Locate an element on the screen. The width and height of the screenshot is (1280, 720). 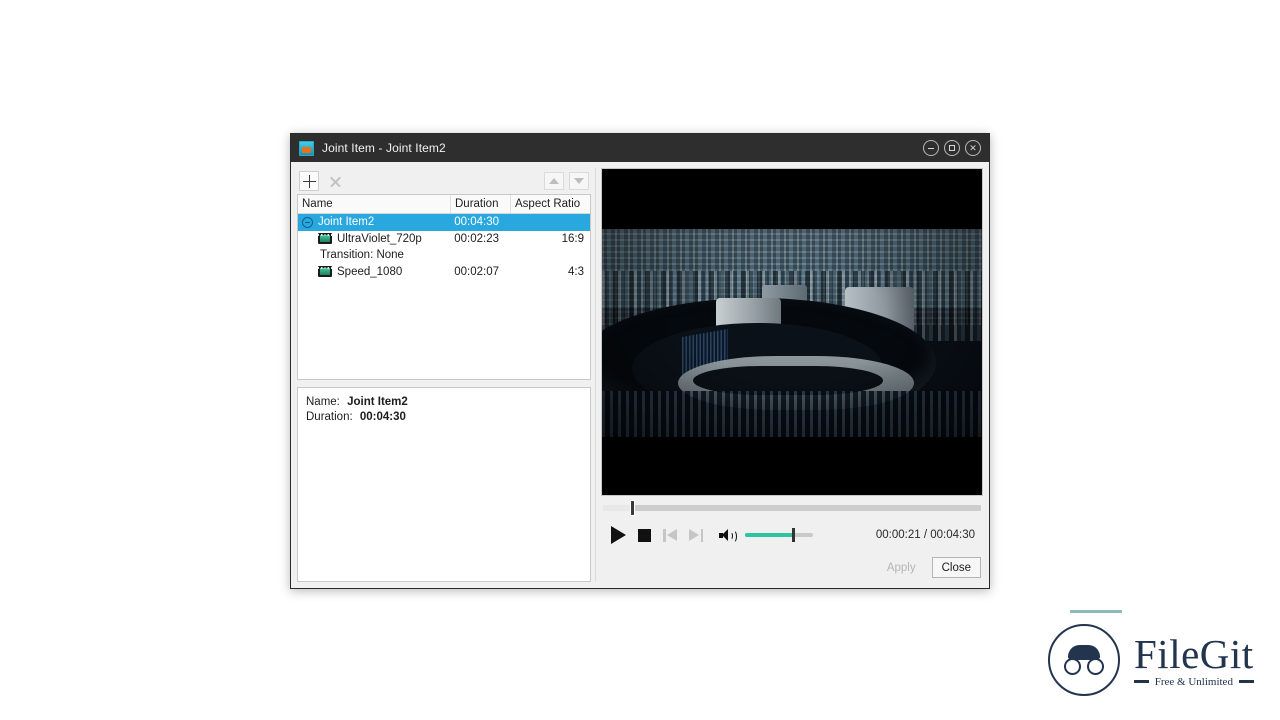
close-dialog-button: Close is located at coordinates (956, 567).